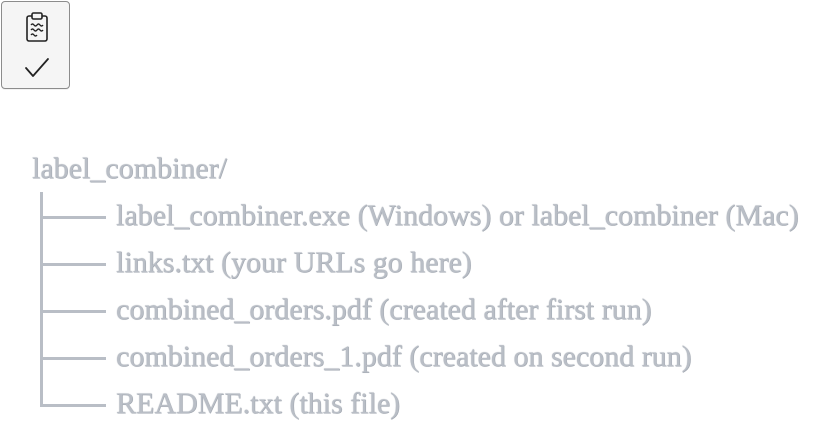 The width and height of the screenshot is (838, 425). What do you see at coordinates (129, 168) in the screenshot?
I see `tree-root-label: label_combiner/` at bounding box center [129, 168].